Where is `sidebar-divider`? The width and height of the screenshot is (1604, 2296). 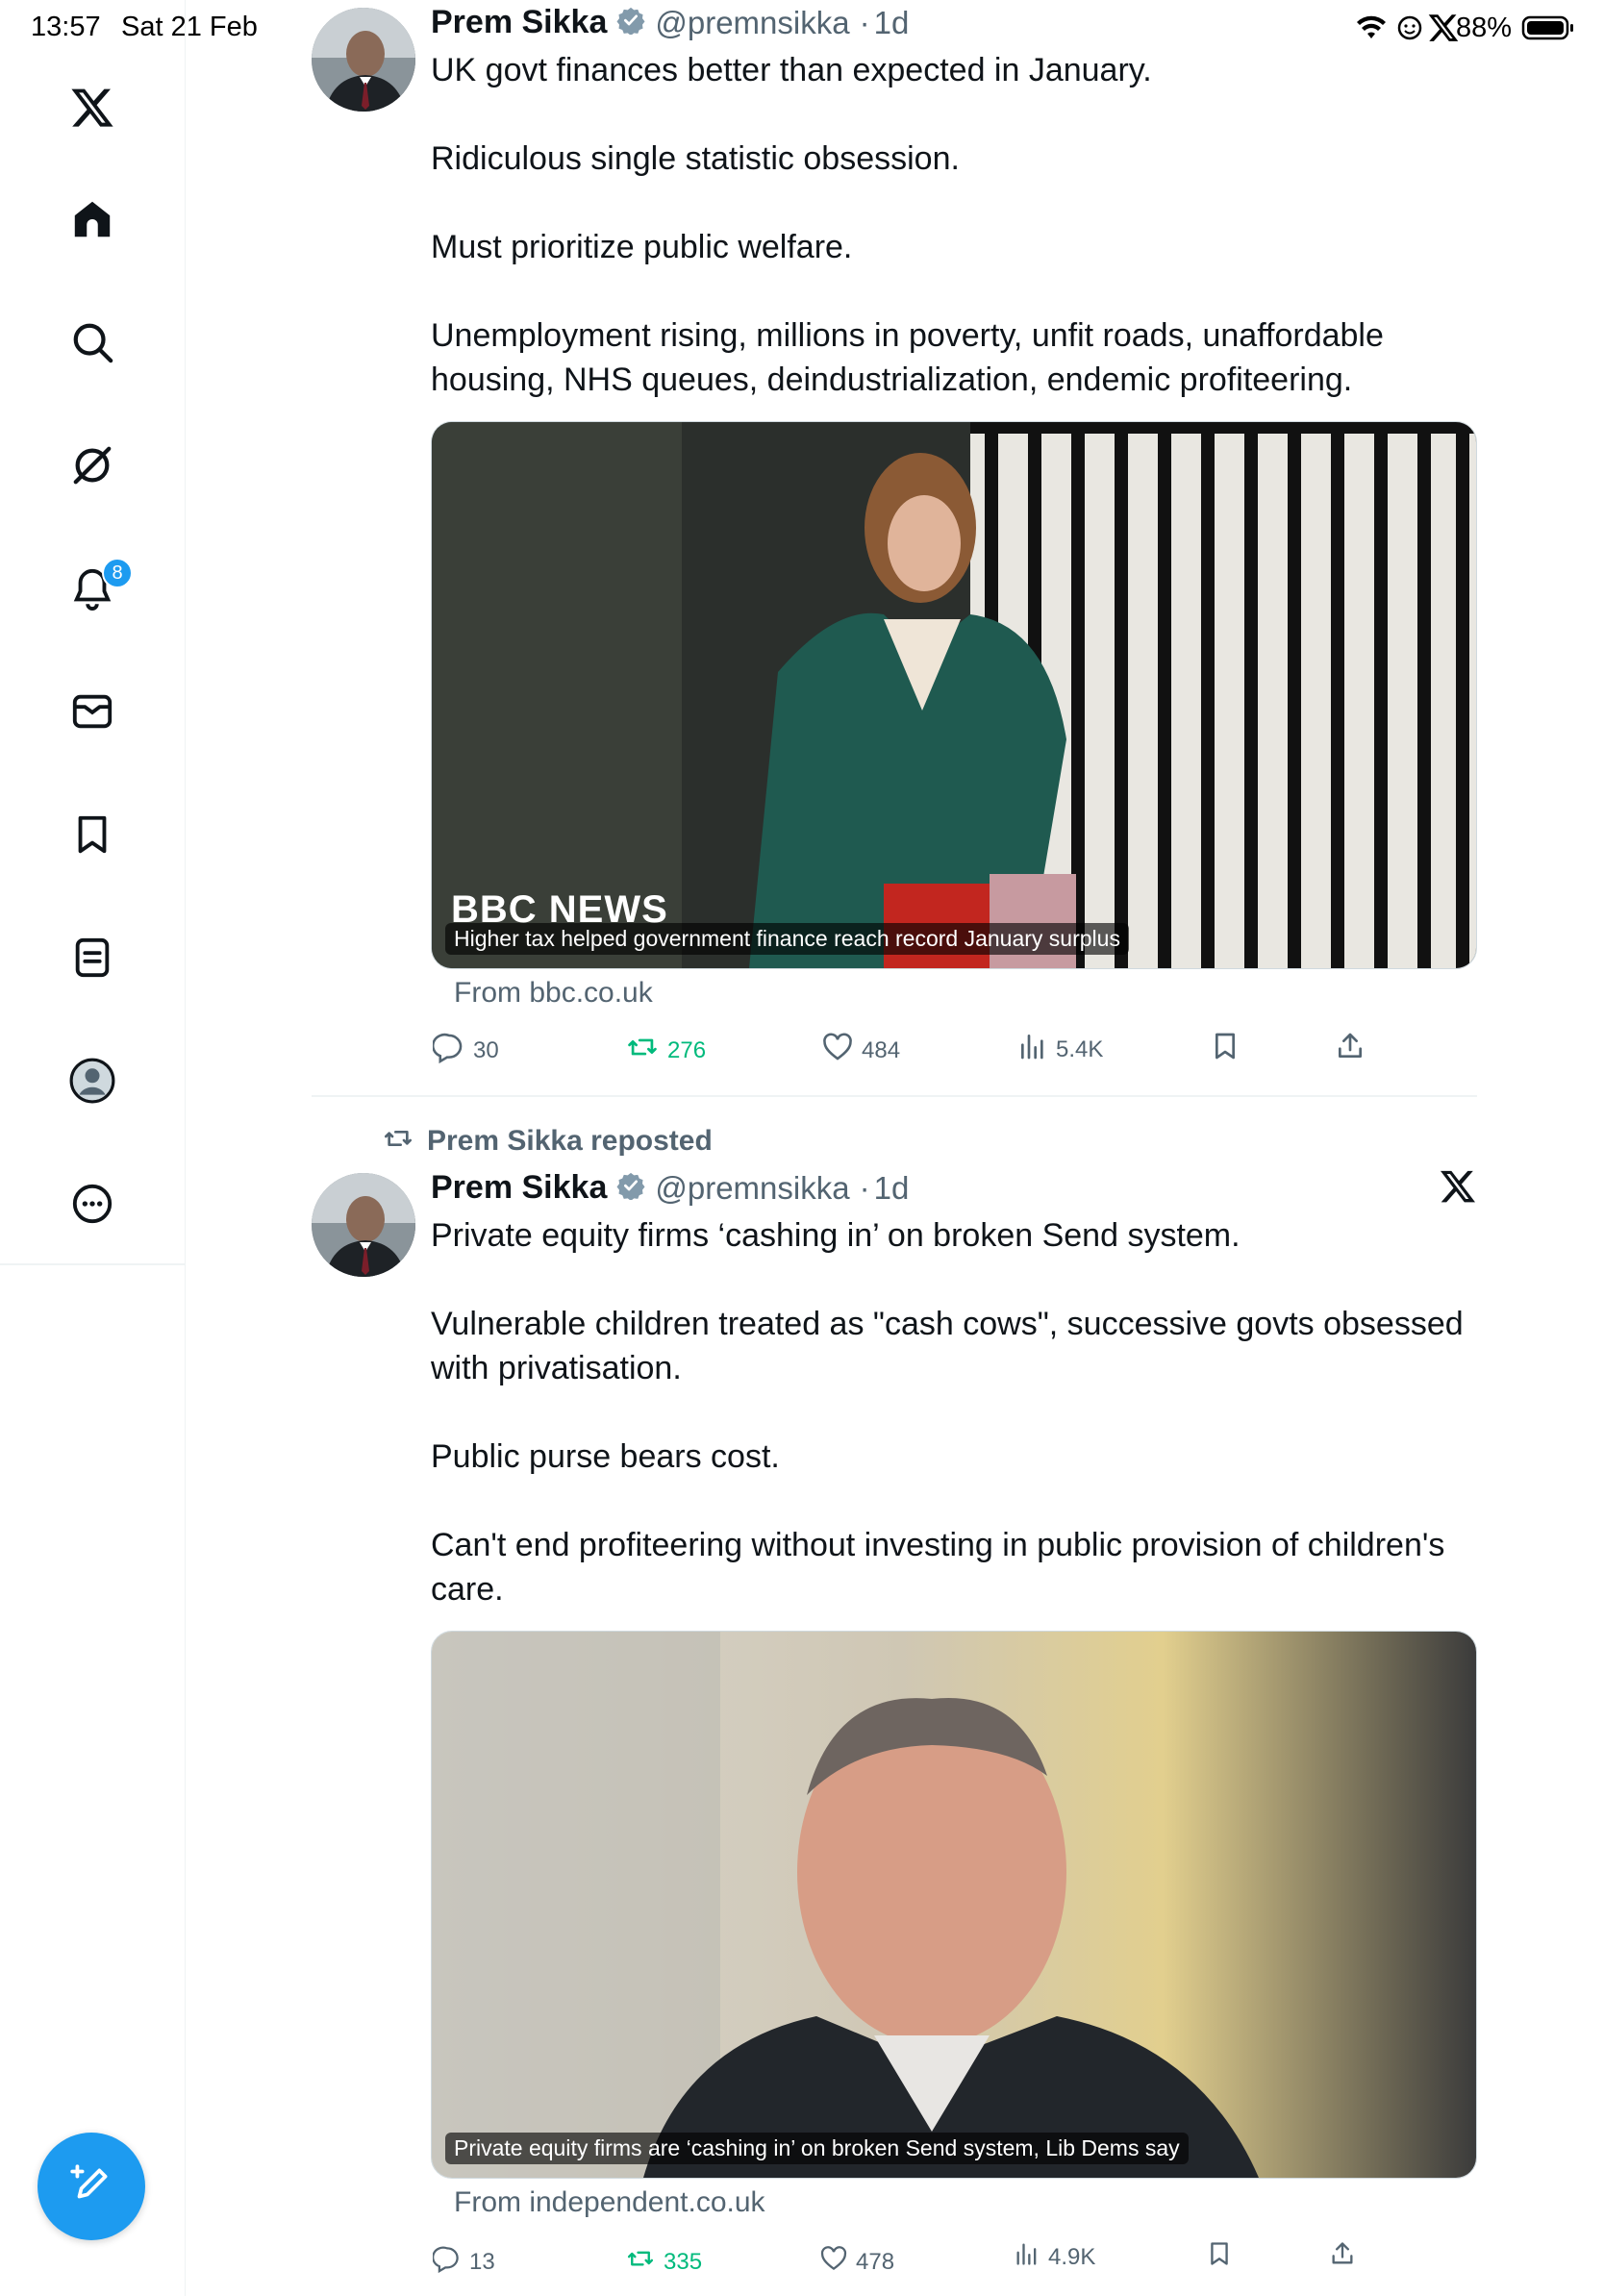
sidebar-divider is located at coordinates (92, 1264).